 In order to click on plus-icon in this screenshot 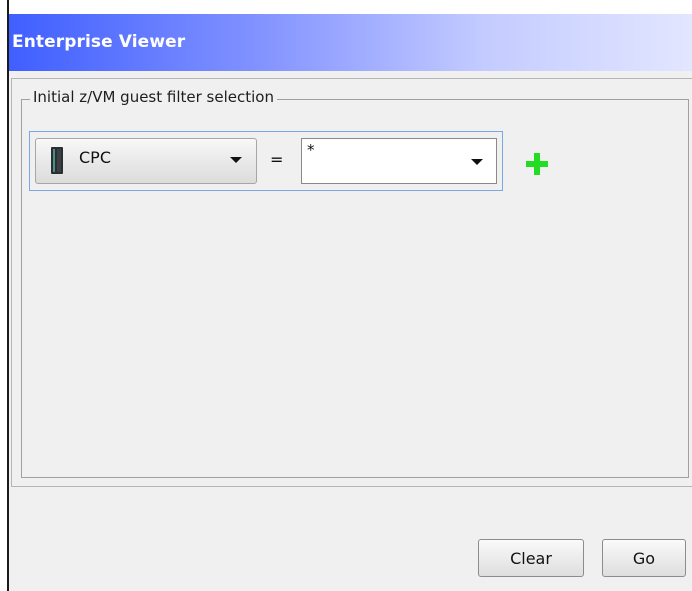, I will do `click(537, 164)`.